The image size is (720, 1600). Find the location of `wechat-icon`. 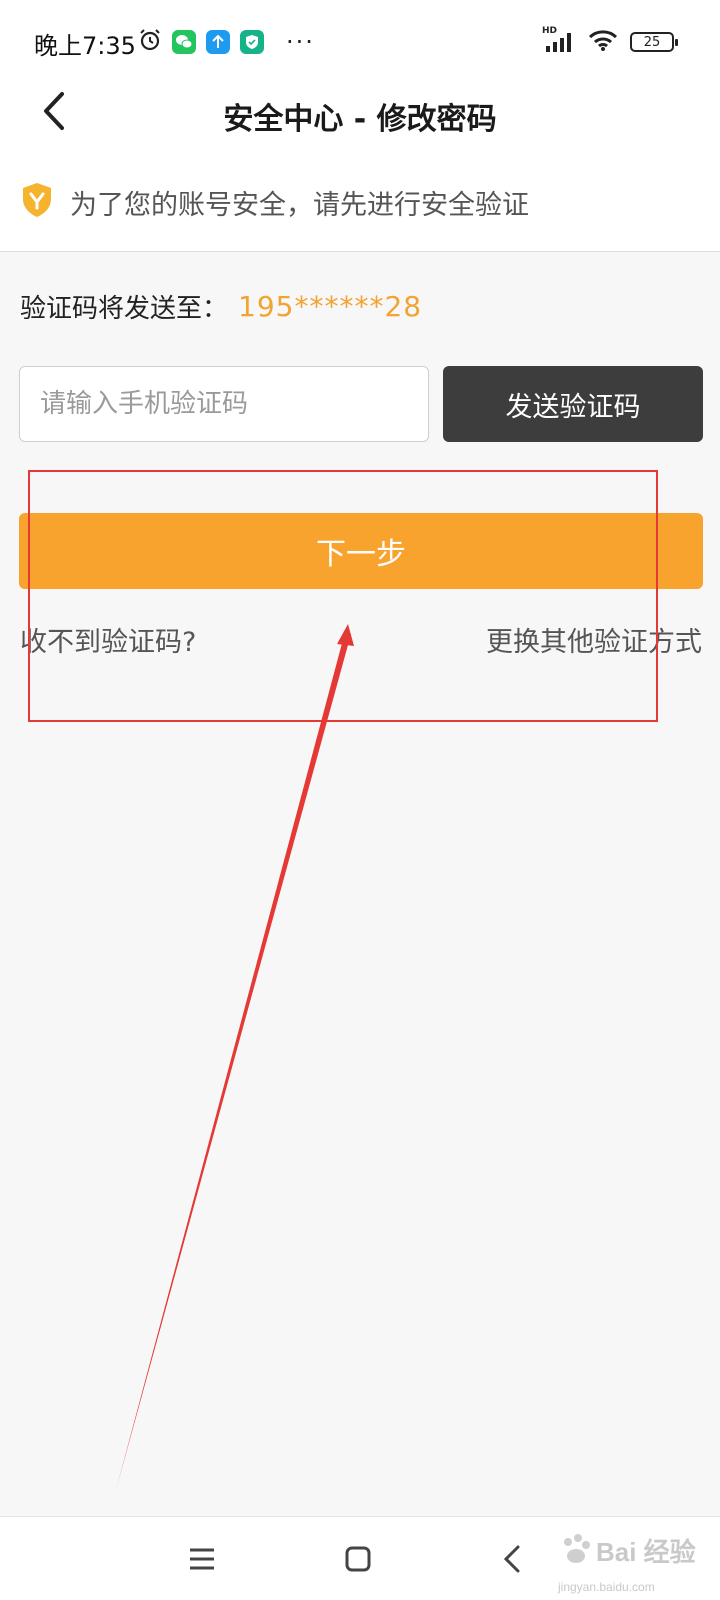

wechat-icon is located at coordinates (184, 42).